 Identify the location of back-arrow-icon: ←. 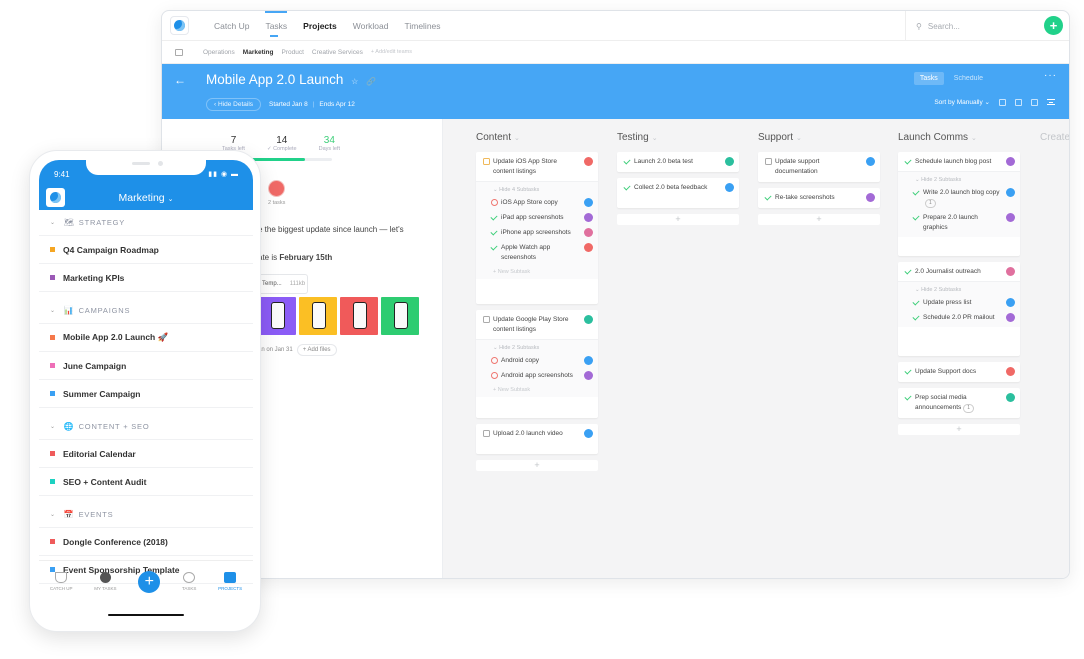
(180, 80).